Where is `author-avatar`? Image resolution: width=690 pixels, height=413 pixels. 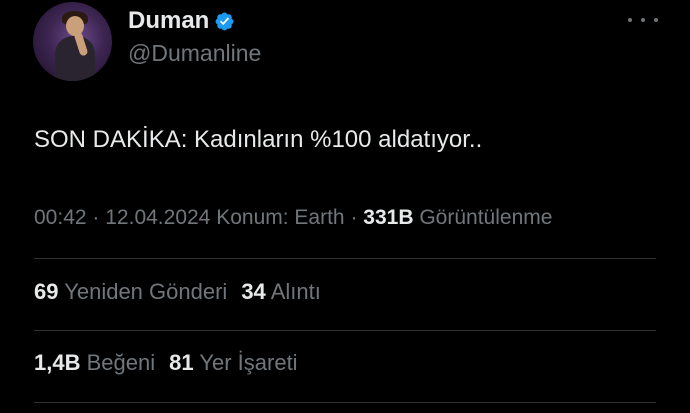
author-avatar is located at coordinates (72, 41).